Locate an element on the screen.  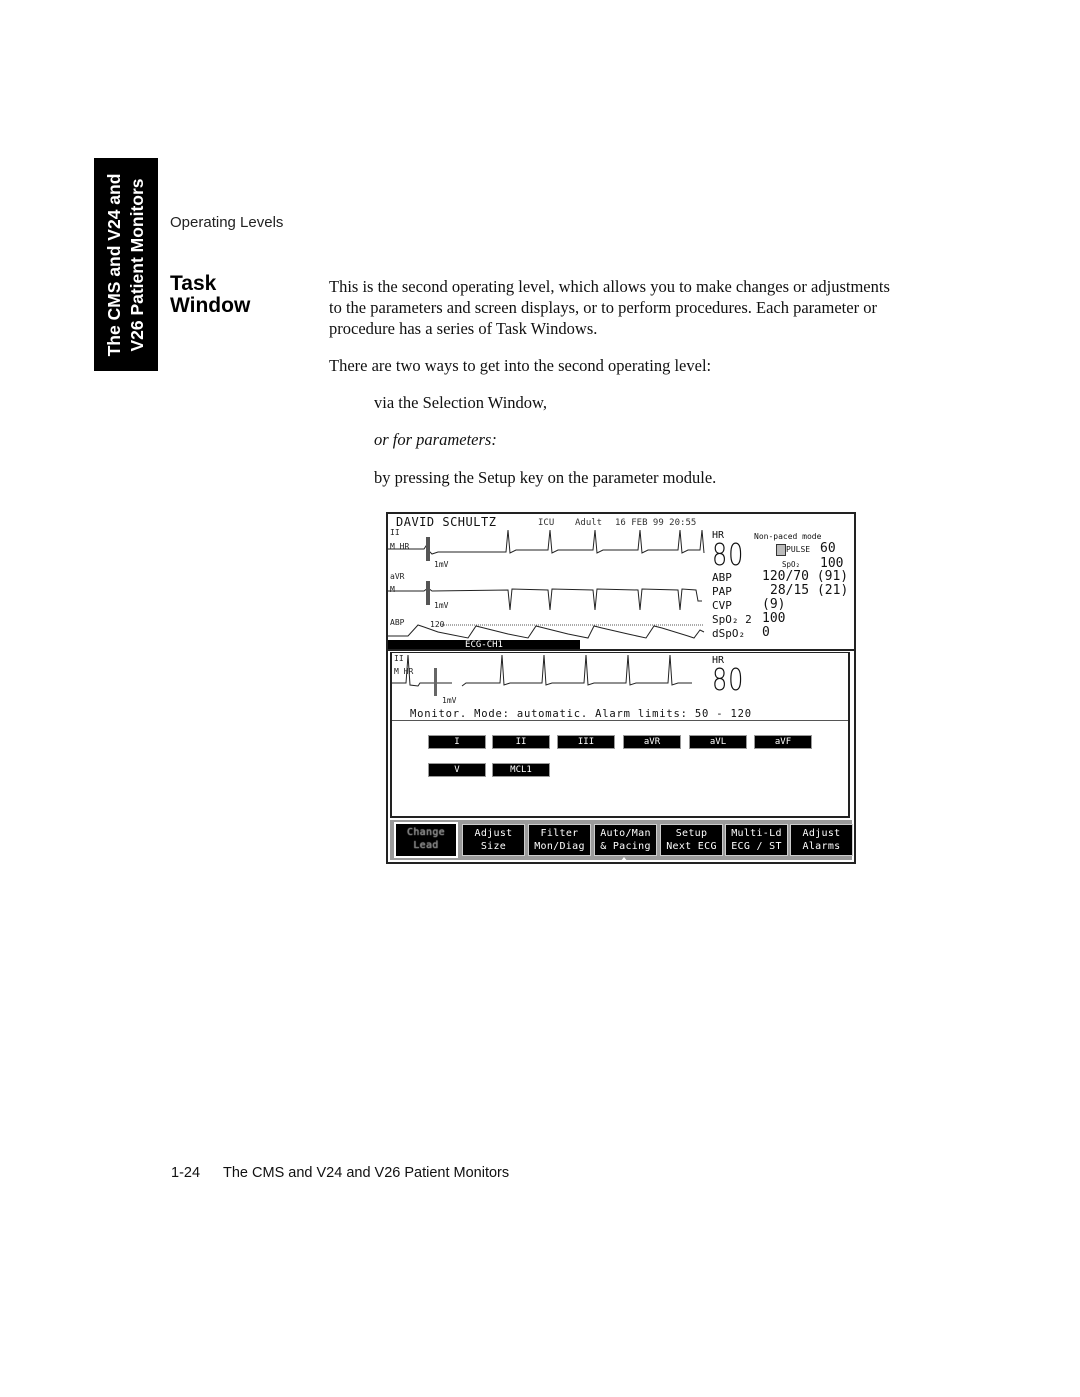
softkey-auto-man-pacing: Auto/Man & Pacing is located at coordinates (625, 840).